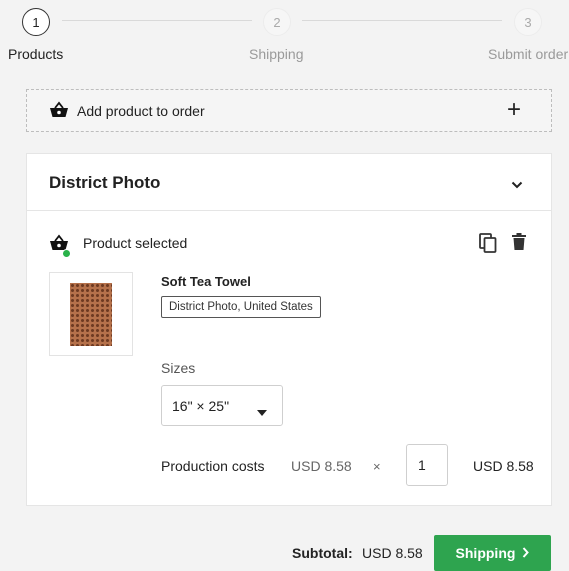 The image size is (569, 571). I want to click on status-dot-icon, so click(66, 253).